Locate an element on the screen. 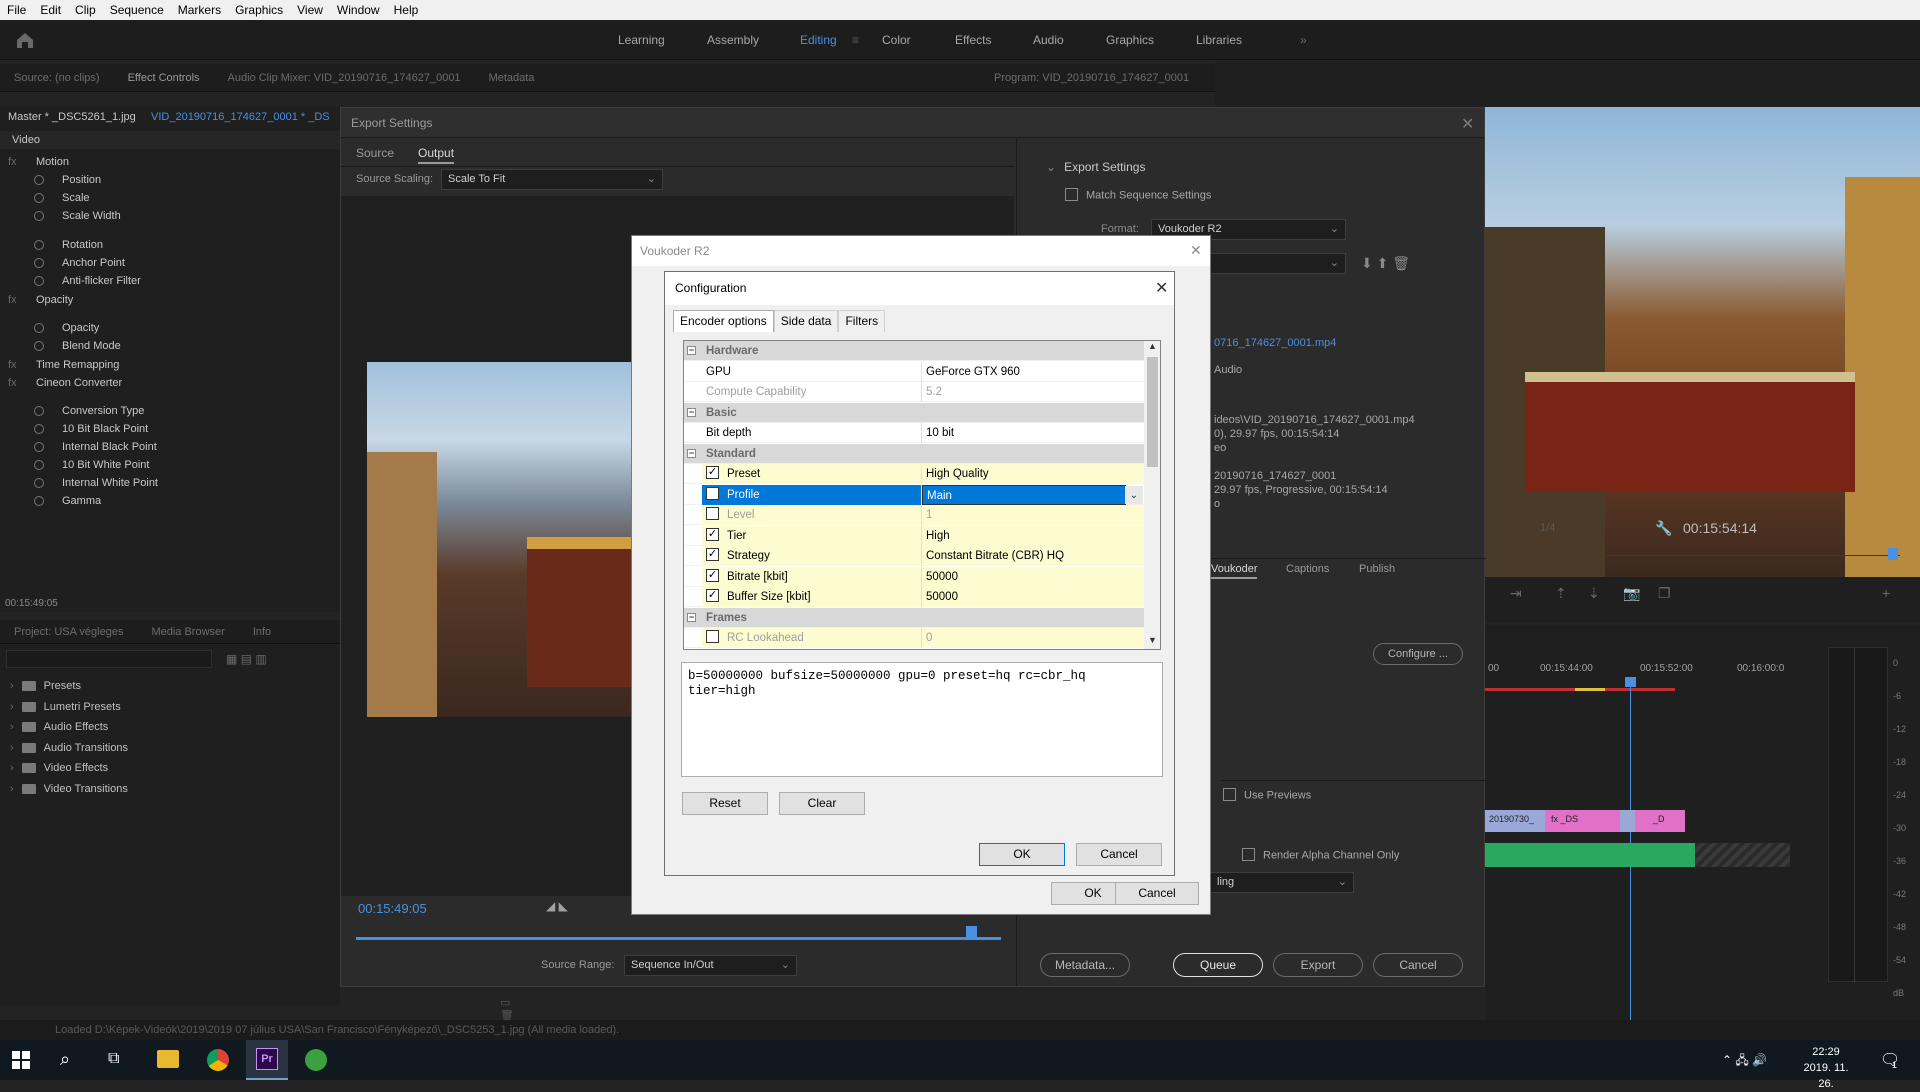 The width and height of the screenshot is (1920, 1092). export-button: Export is located at coordinates (1318, 965).